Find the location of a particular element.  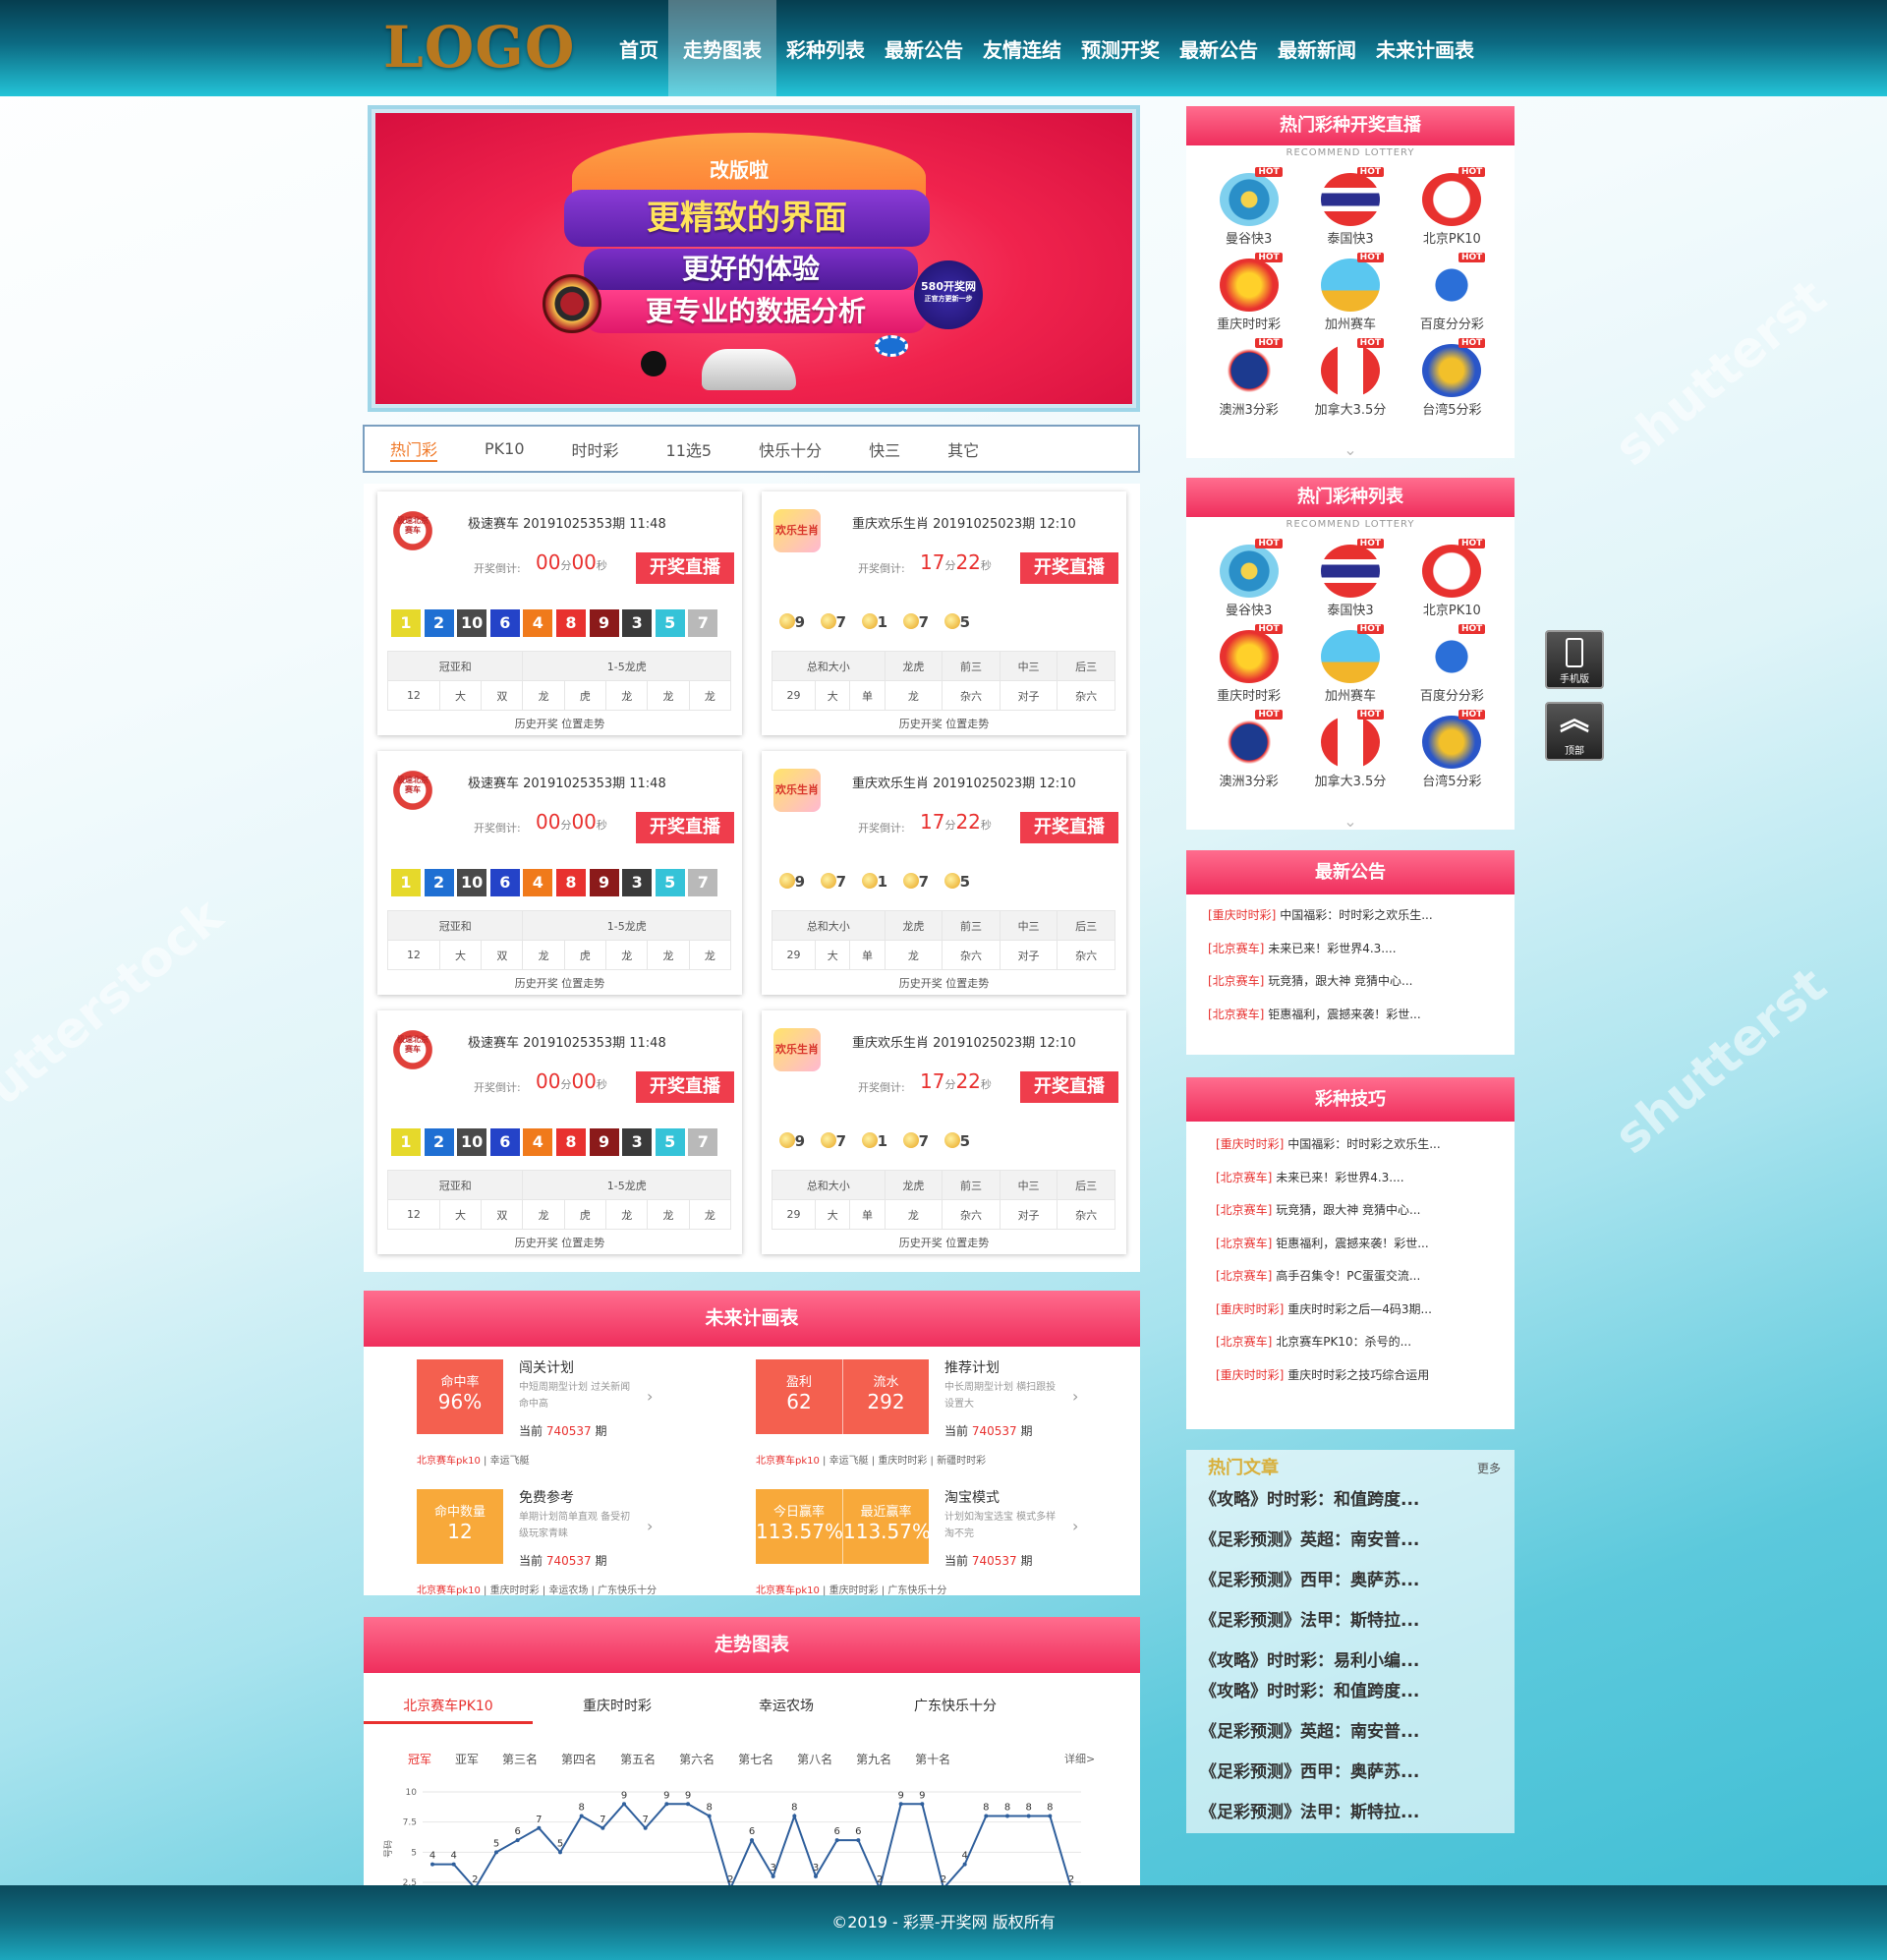

back-to-top-button: ︽ 顶部 is located at coordinates (1574, 732).